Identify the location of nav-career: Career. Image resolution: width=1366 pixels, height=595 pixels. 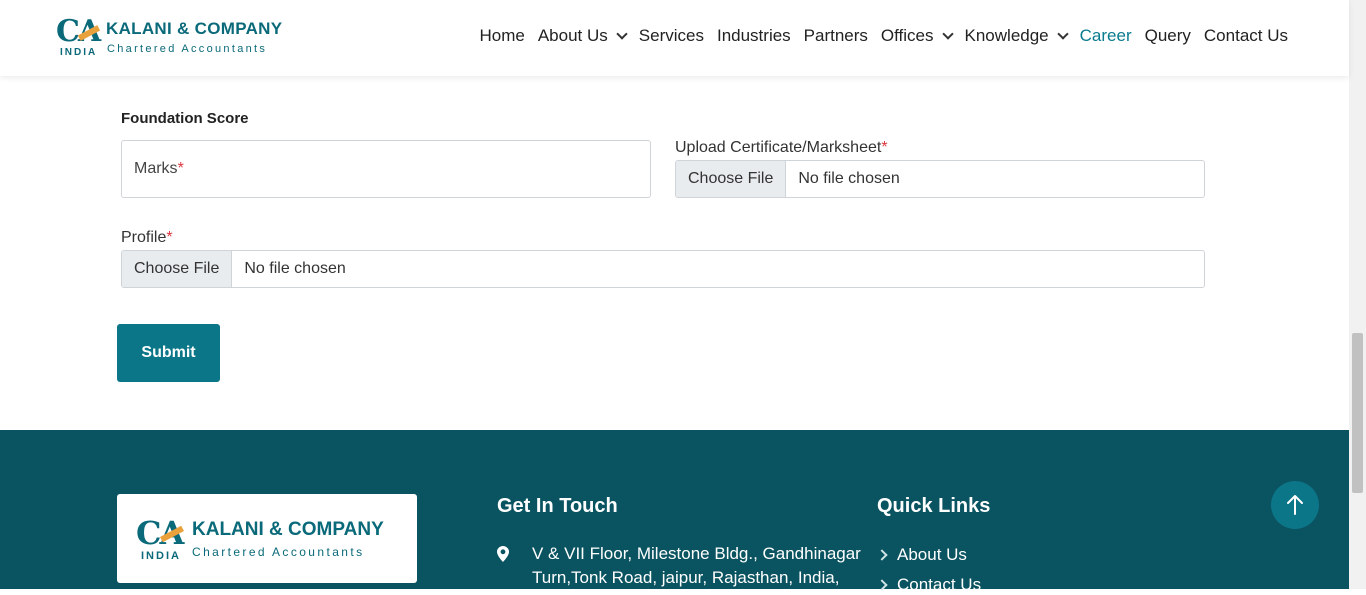
(1106, 36).